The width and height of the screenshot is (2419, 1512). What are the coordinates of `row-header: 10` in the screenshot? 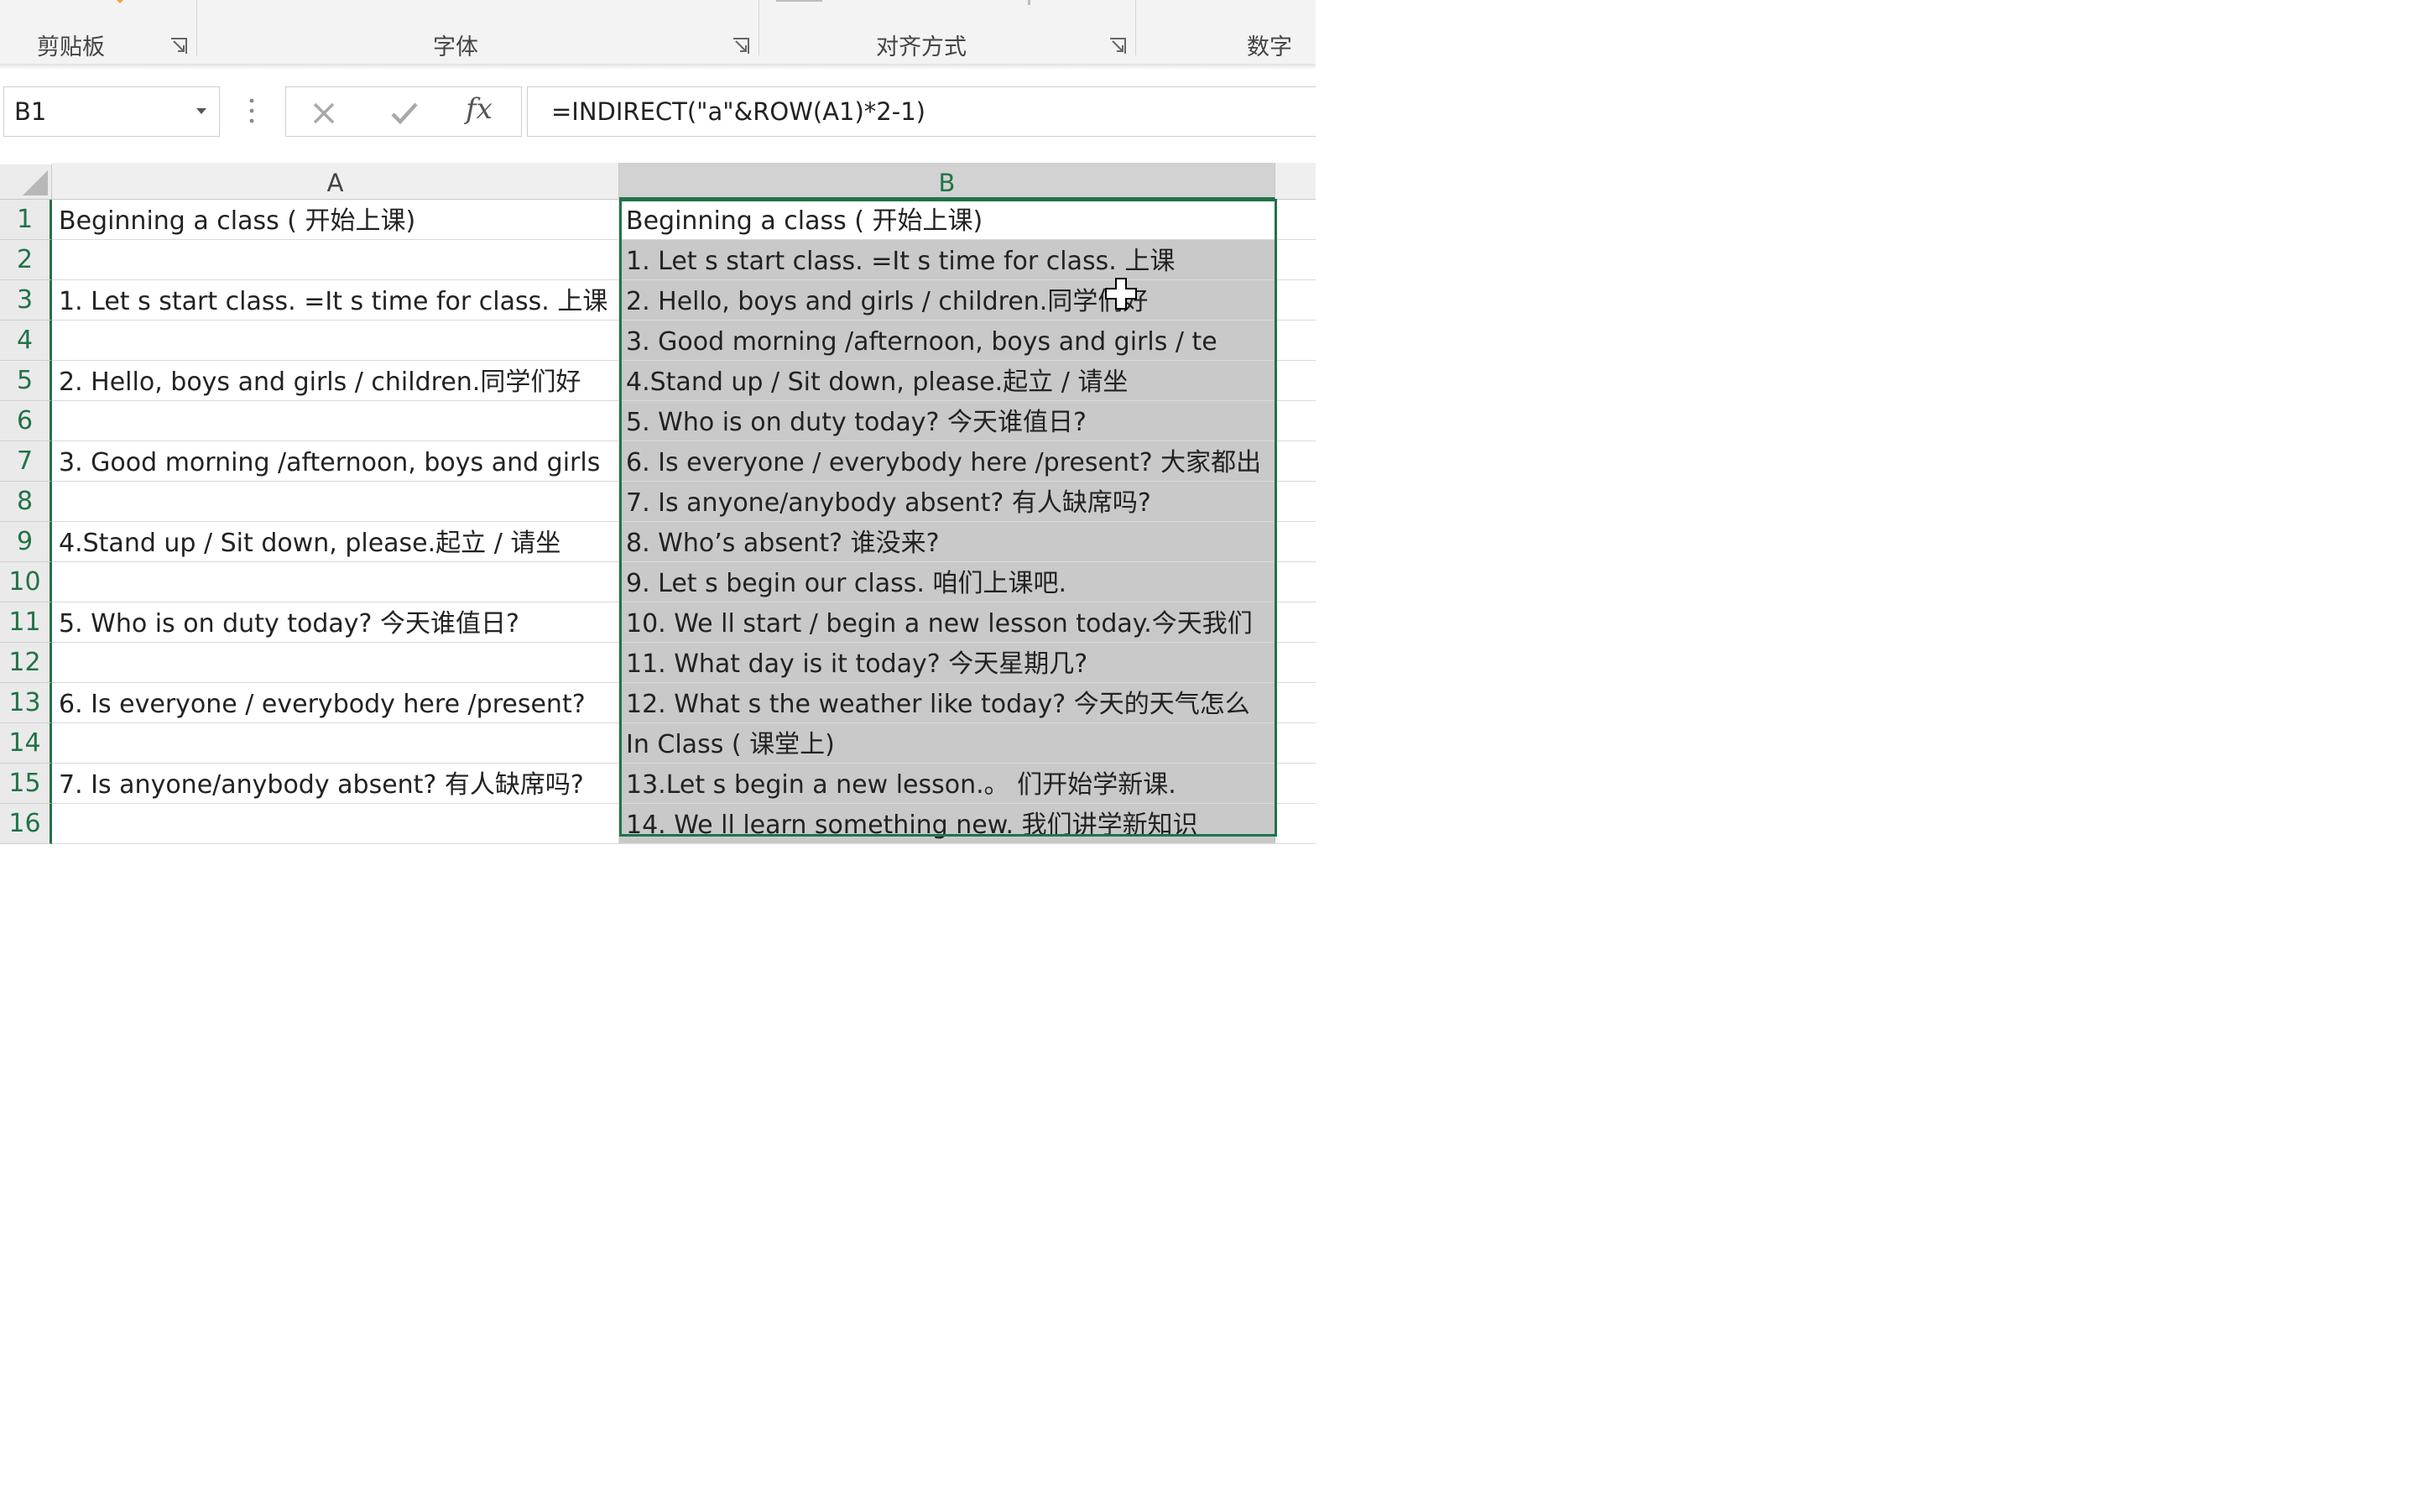 It's located at (26, 582).